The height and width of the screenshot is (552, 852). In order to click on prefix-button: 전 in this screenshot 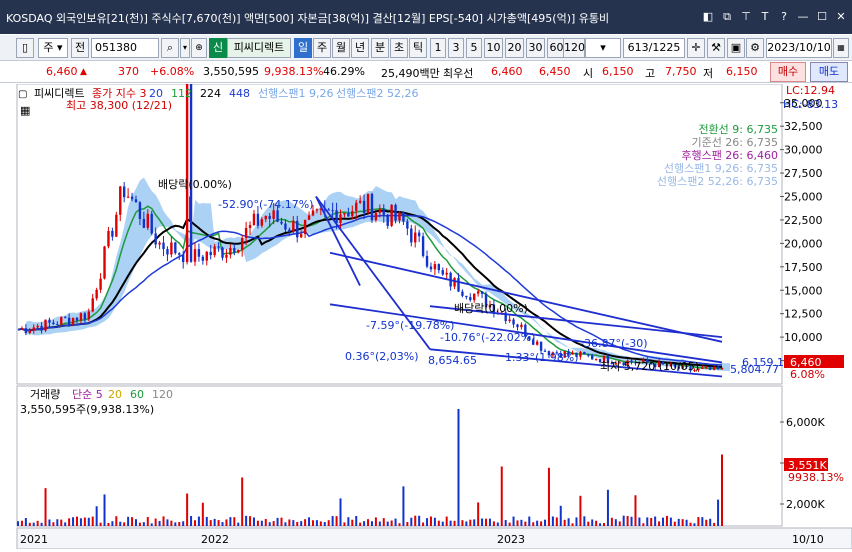, I will do `click(80, 48)`.